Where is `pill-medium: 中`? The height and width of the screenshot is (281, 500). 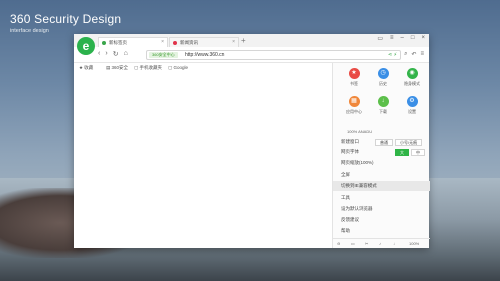 pill-medium: 中 is located at coordinates (418, 152).